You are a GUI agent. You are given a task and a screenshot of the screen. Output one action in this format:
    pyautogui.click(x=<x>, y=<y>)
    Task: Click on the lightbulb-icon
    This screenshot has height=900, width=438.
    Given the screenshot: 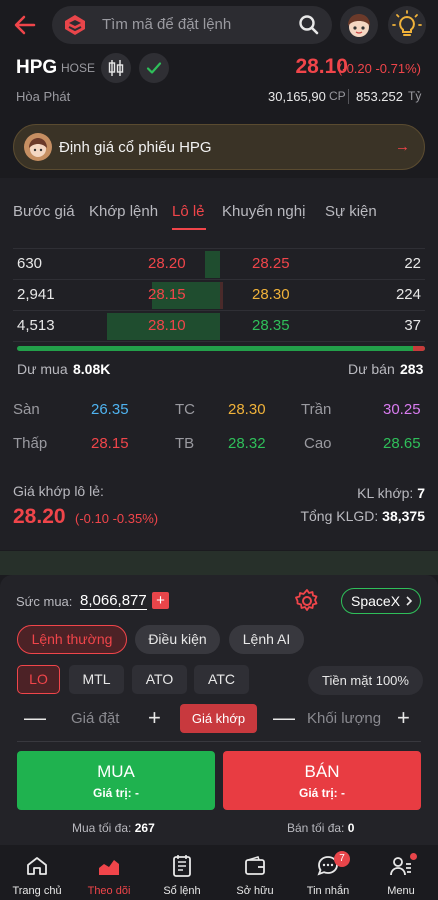 What is the action you would take?
    pyautogui.click(x=407, y=23)
    